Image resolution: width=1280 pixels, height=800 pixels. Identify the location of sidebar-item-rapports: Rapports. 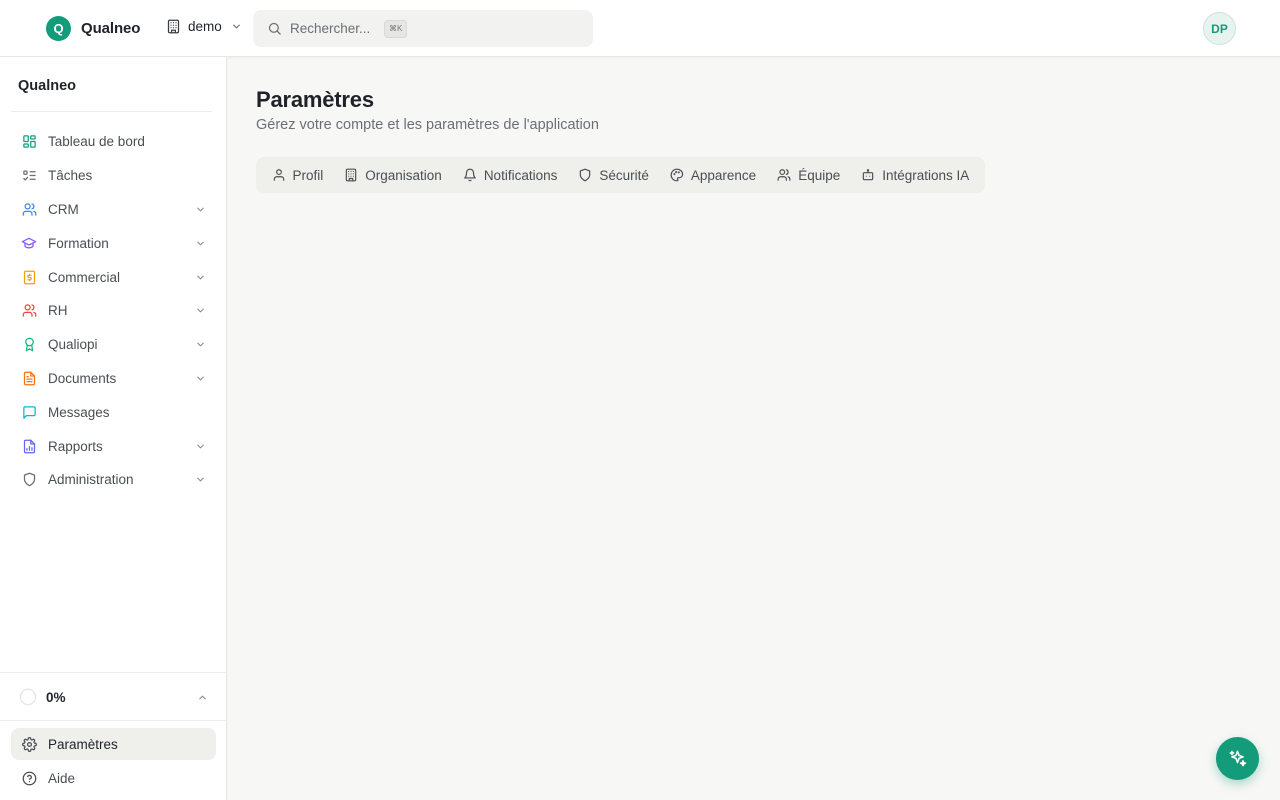
(113, 446).